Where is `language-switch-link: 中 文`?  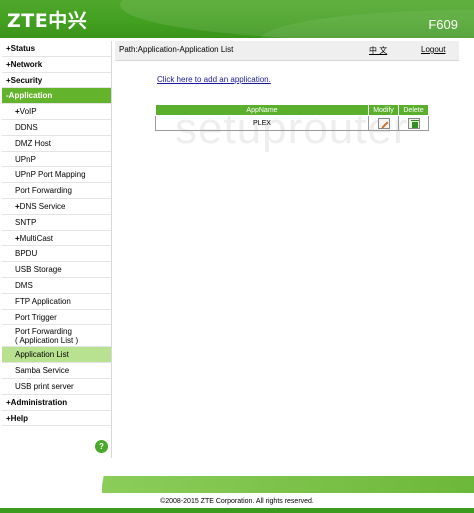
language-switch-link: 中 文 is located at coordinates (378, 50).